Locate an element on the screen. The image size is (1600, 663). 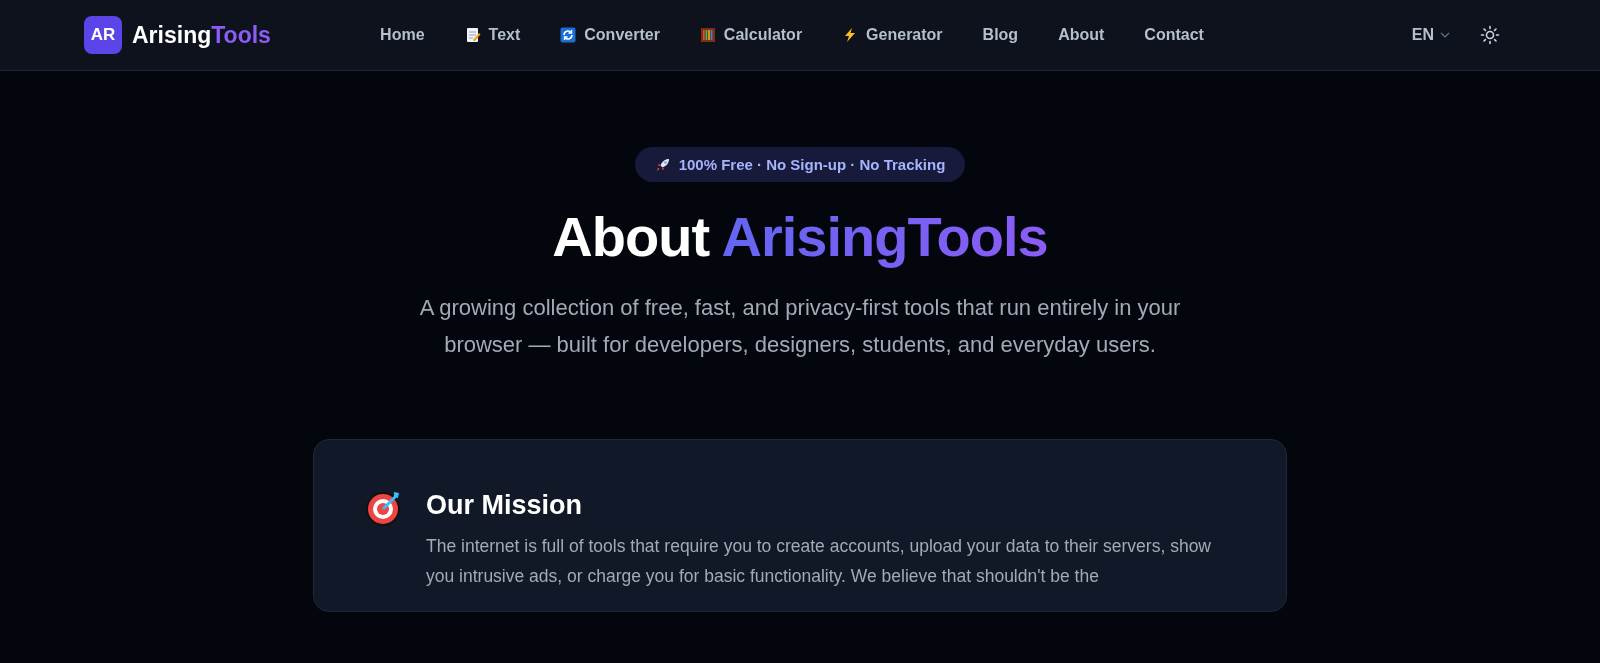
feature-badge: 100% Free · No Sign-up · No Tracking is located at coordinates (800, 164).